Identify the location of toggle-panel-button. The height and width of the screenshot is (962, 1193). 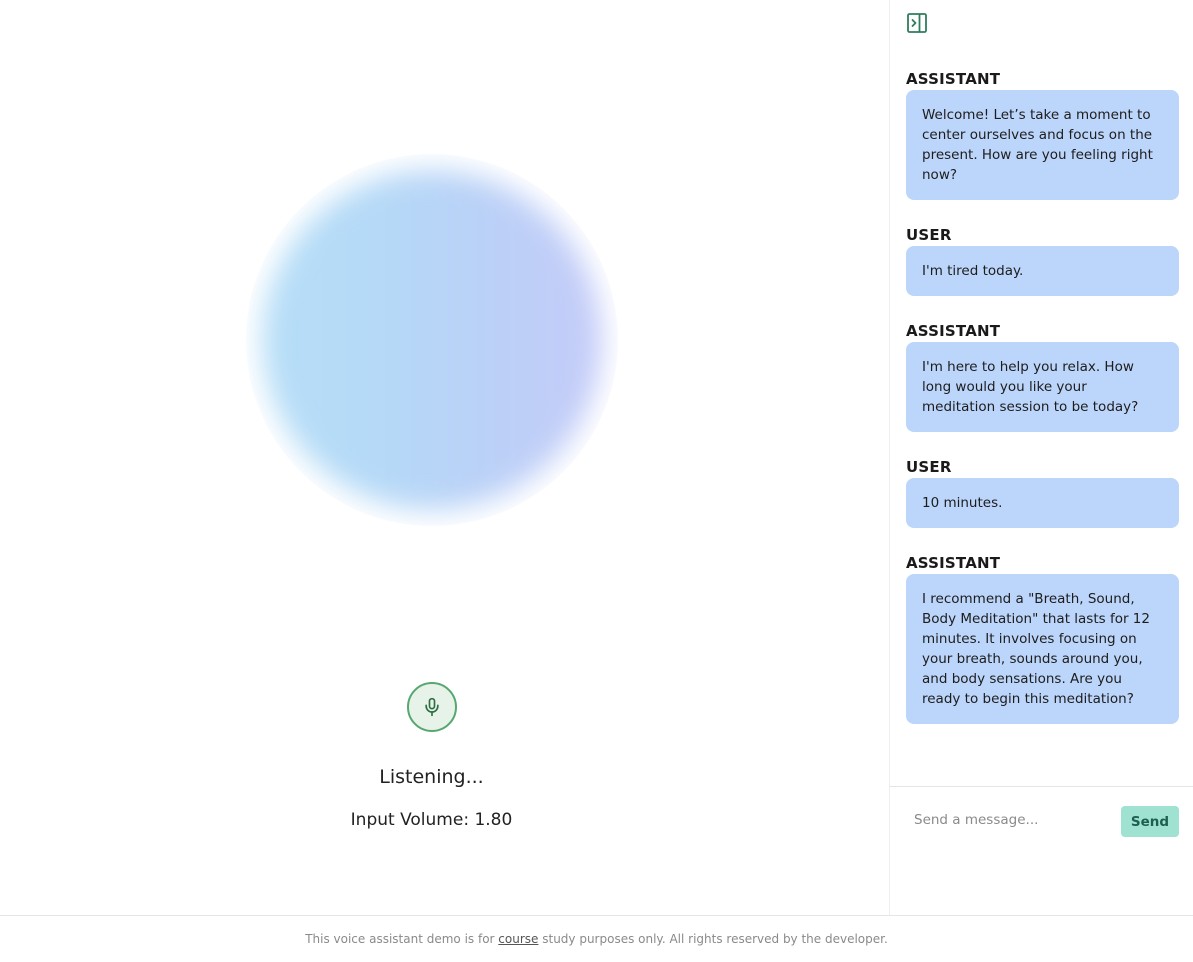
(917, 23).